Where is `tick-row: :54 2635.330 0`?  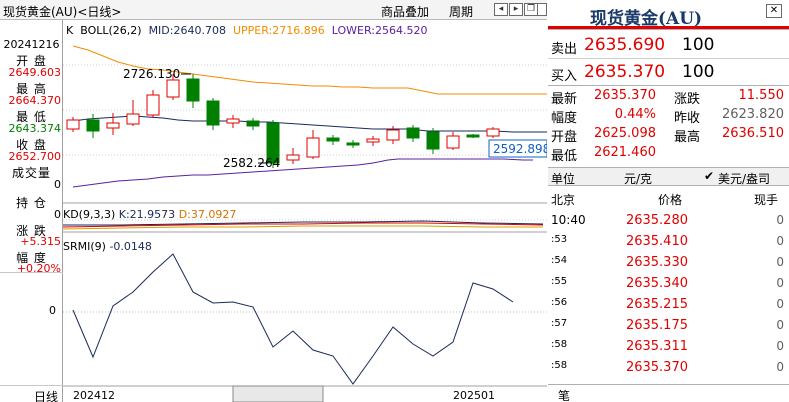 tick-row: :54 2635.330 0 is located at coordinates (668, 262).